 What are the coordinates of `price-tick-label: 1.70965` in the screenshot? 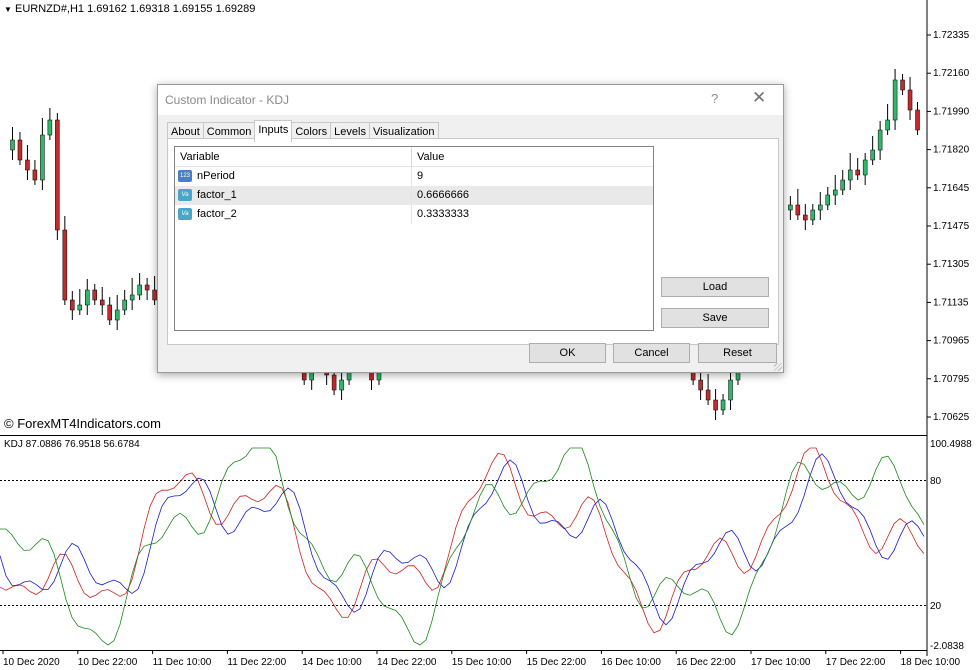 It's located at (951, 341).